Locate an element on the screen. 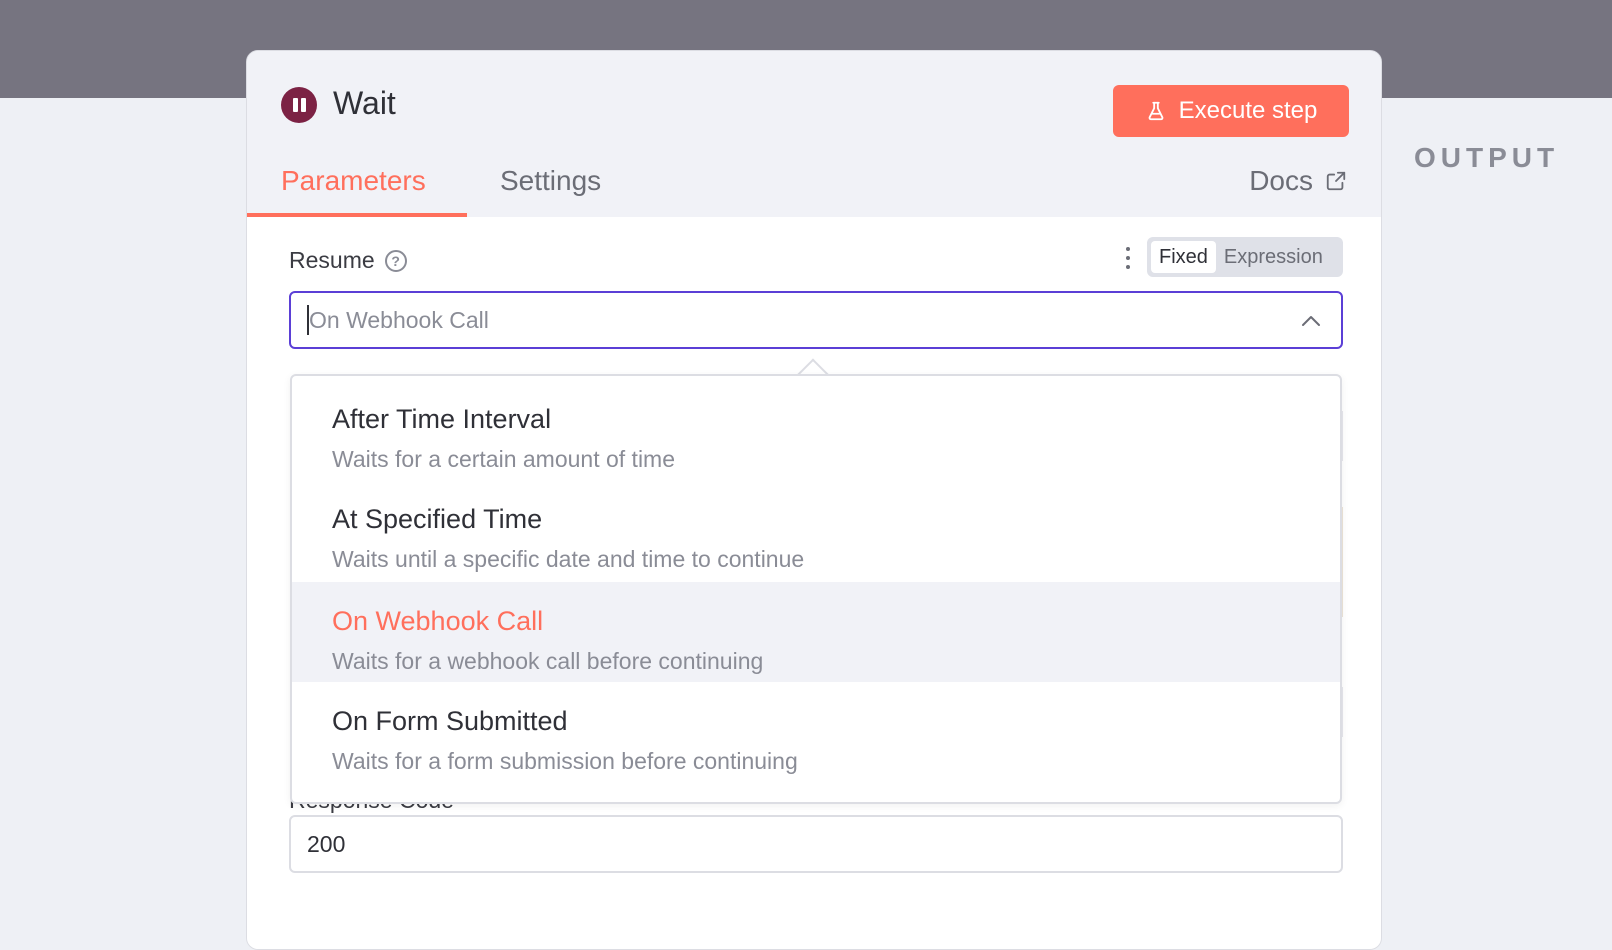  docs-link: Docs is located at coordinates (1298, 181).